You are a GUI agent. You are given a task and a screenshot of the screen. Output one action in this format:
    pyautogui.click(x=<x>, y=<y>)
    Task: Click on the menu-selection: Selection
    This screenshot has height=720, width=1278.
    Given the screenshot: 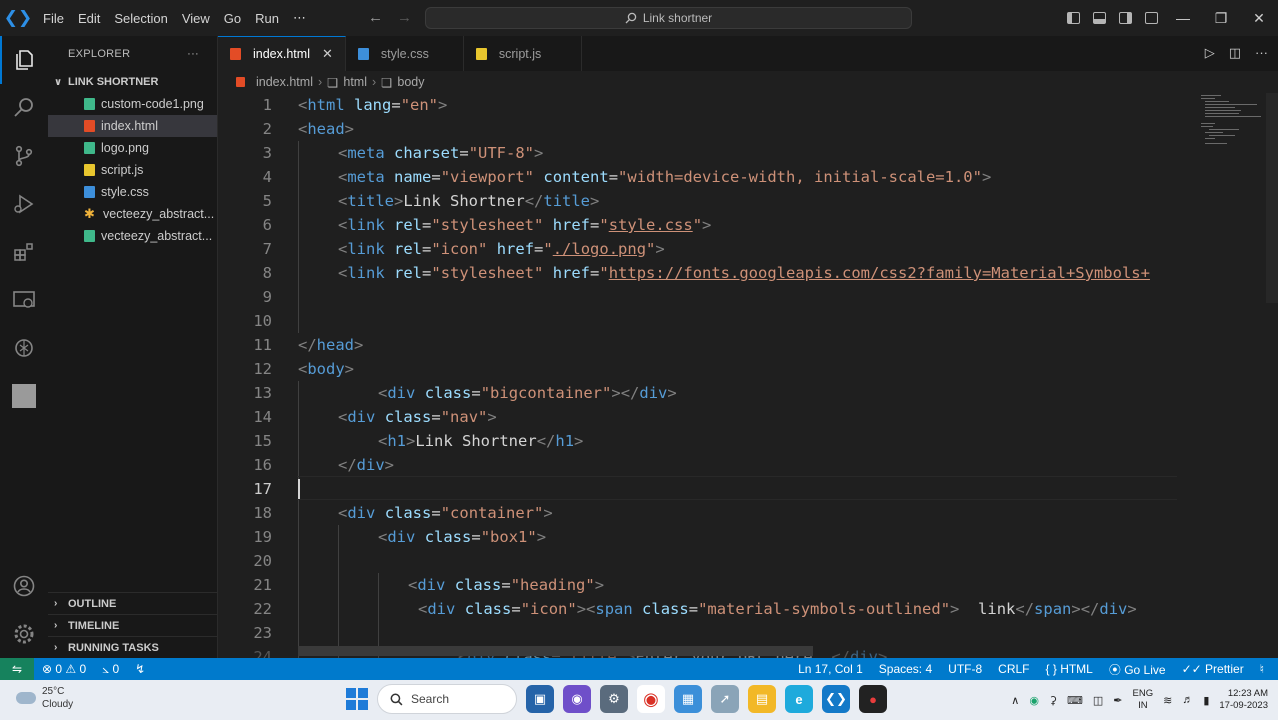 What is the action you would take?
    pyautogui.click(x=140, y=18)
    